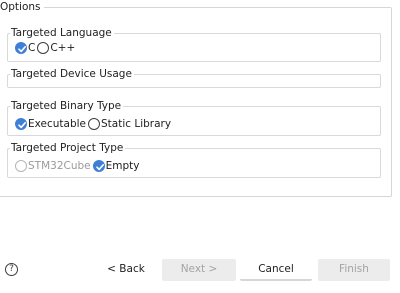 The height and width of the screenshot is (293, 400). Describe the element at coordinates (199, 270) in the screenshot. I see `next-button: Next >` at that location.